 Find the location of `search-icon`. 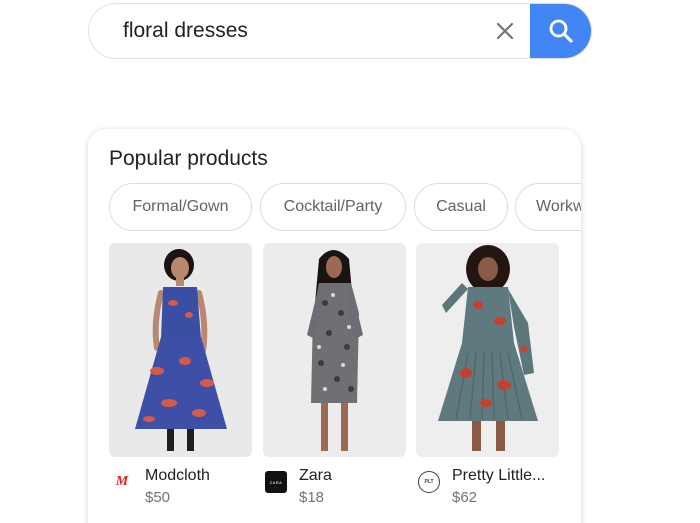

search-icon is located at coordinates (561, 31).